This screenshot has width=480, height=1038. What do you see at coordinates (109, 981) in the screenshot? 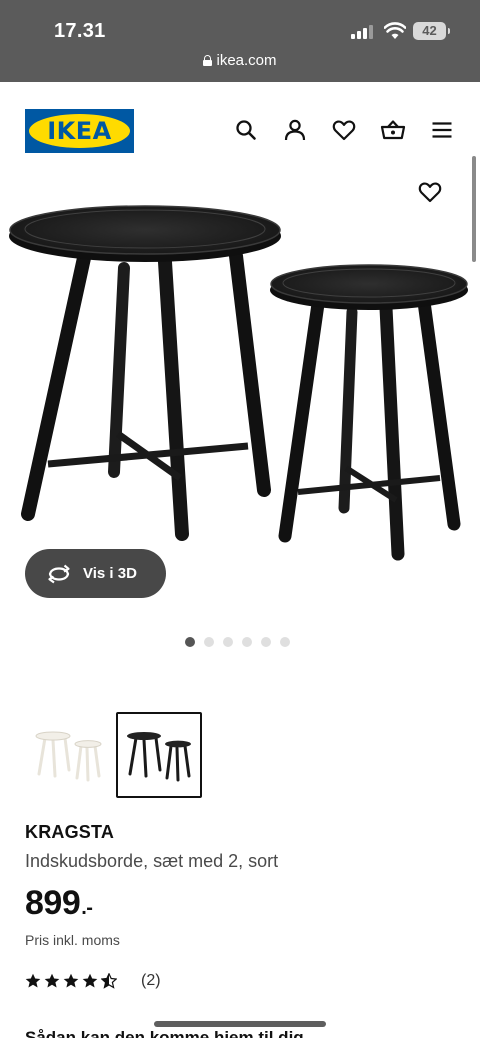
I see `star-half-icon` at bounding box center [109, 981].